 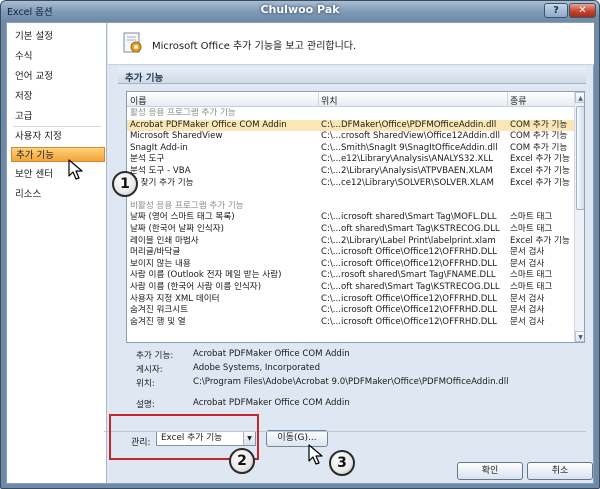 I want to click on sidebar-item-resources: 리소스, so click(x=27, y=194).